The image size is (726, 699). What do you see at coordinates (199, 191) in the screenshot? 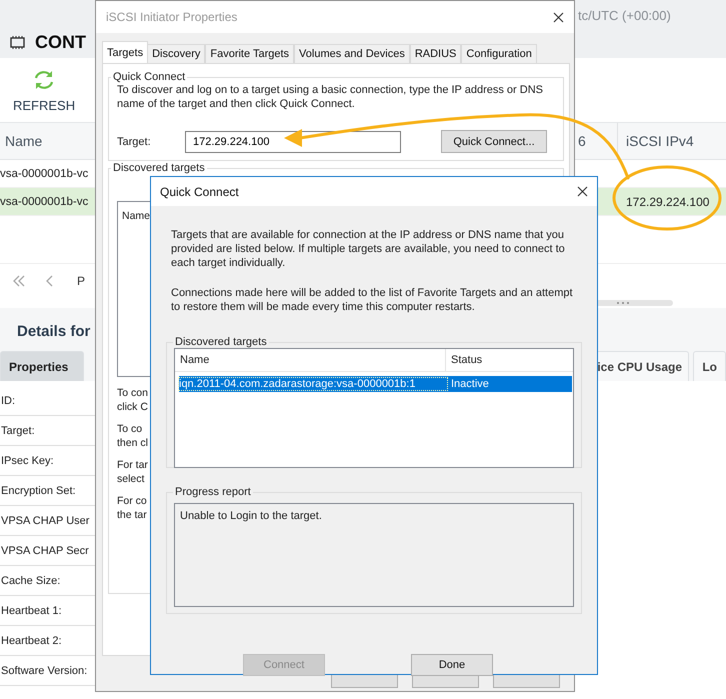
I see `window-title: Quick Connect` at bounding box center [199, 191].